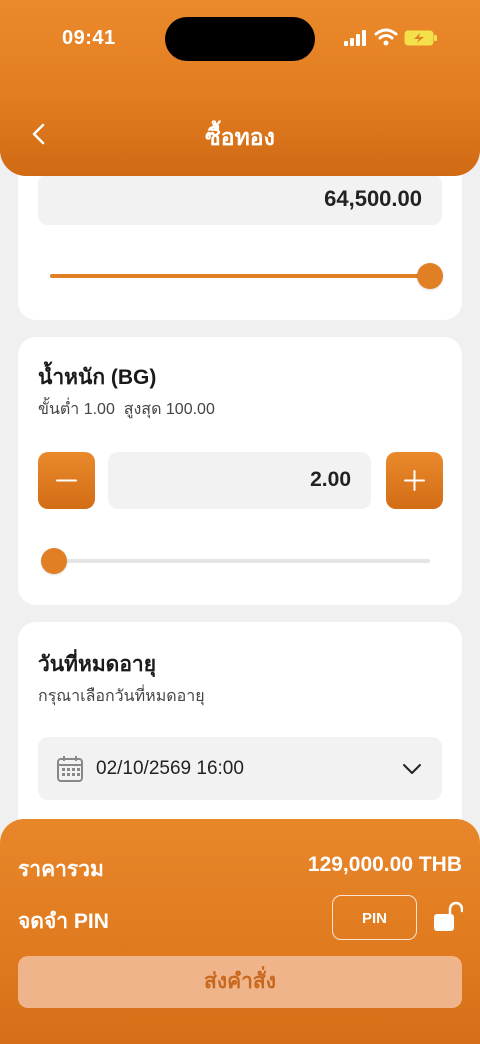 The width and height of the screenshot is (480, 1044). What do you see at coordinates (97, 664) in the screenshot?
I see `expiry-title: วันที่หมดอายุ` at bounding box center [97, 664].